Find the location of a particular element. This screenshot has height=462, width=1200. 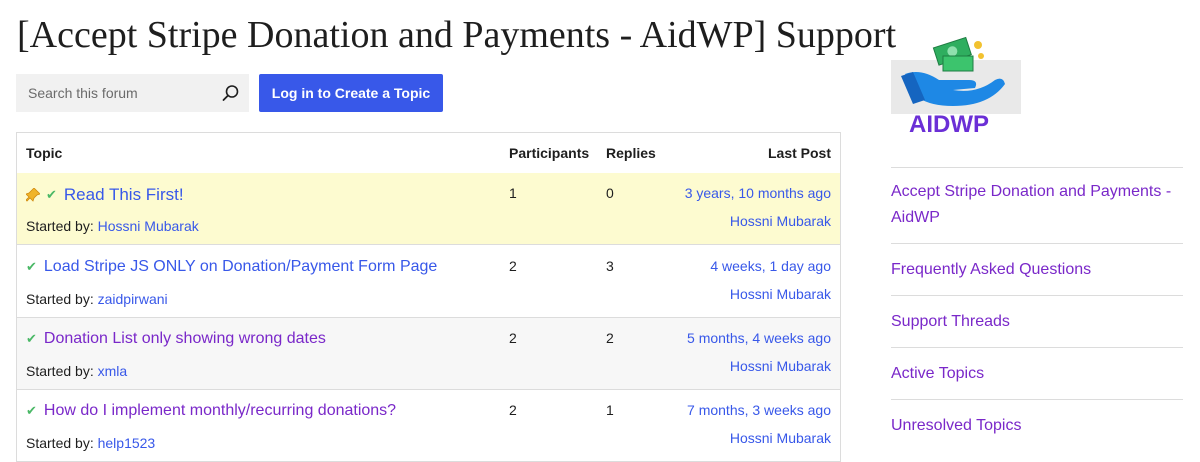

search-form is located at coordinates (132, 93).